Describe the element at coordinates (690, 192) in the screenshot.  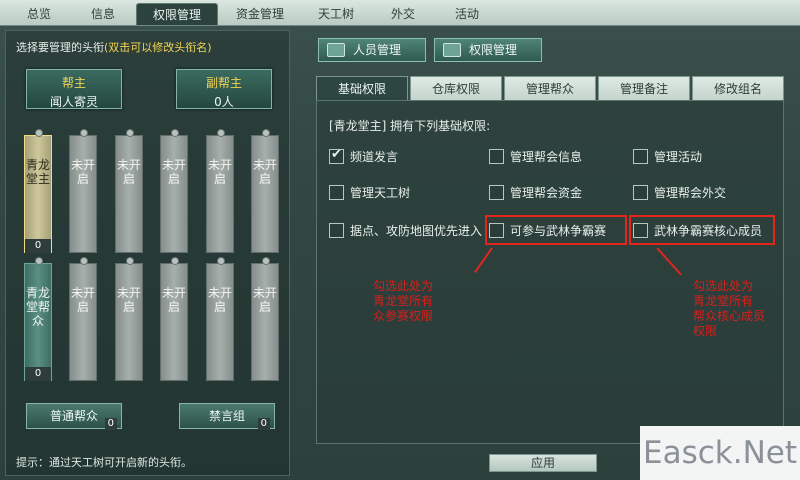
I see `perm-label: 管理帮会外交` at that location.